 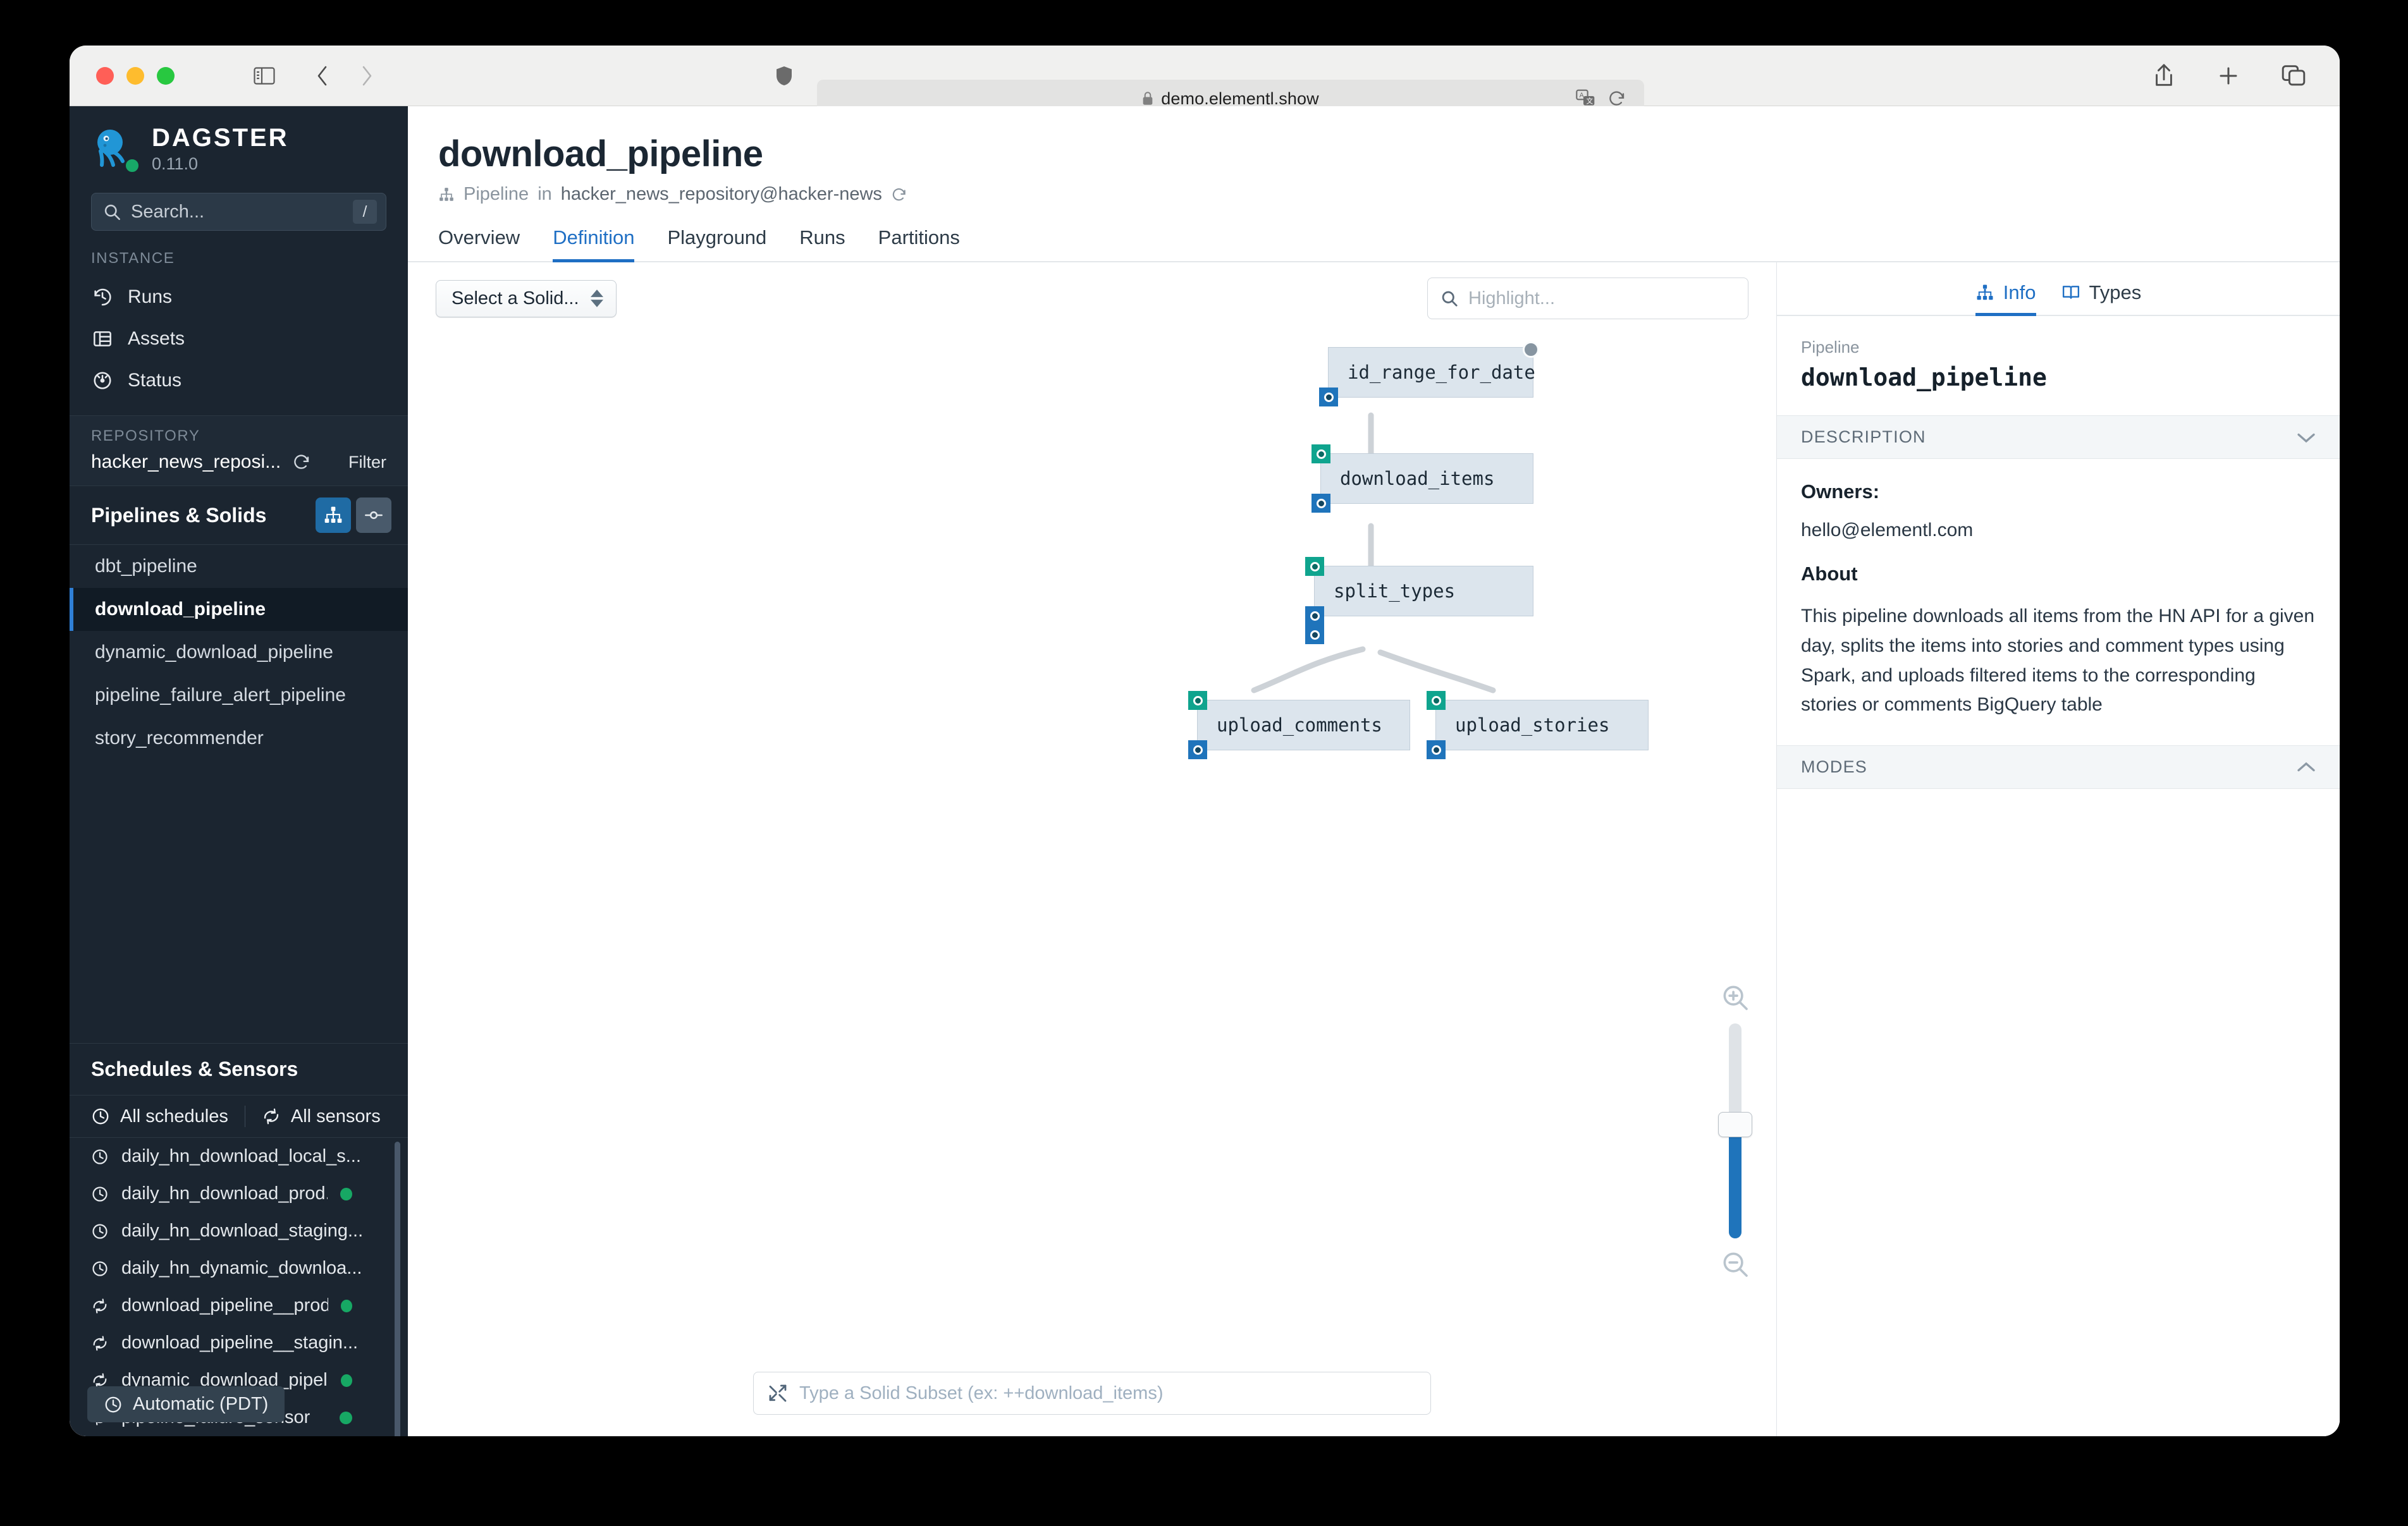 I want to click on solid-node-download-items: download_items, so click(x=1422, y=478).